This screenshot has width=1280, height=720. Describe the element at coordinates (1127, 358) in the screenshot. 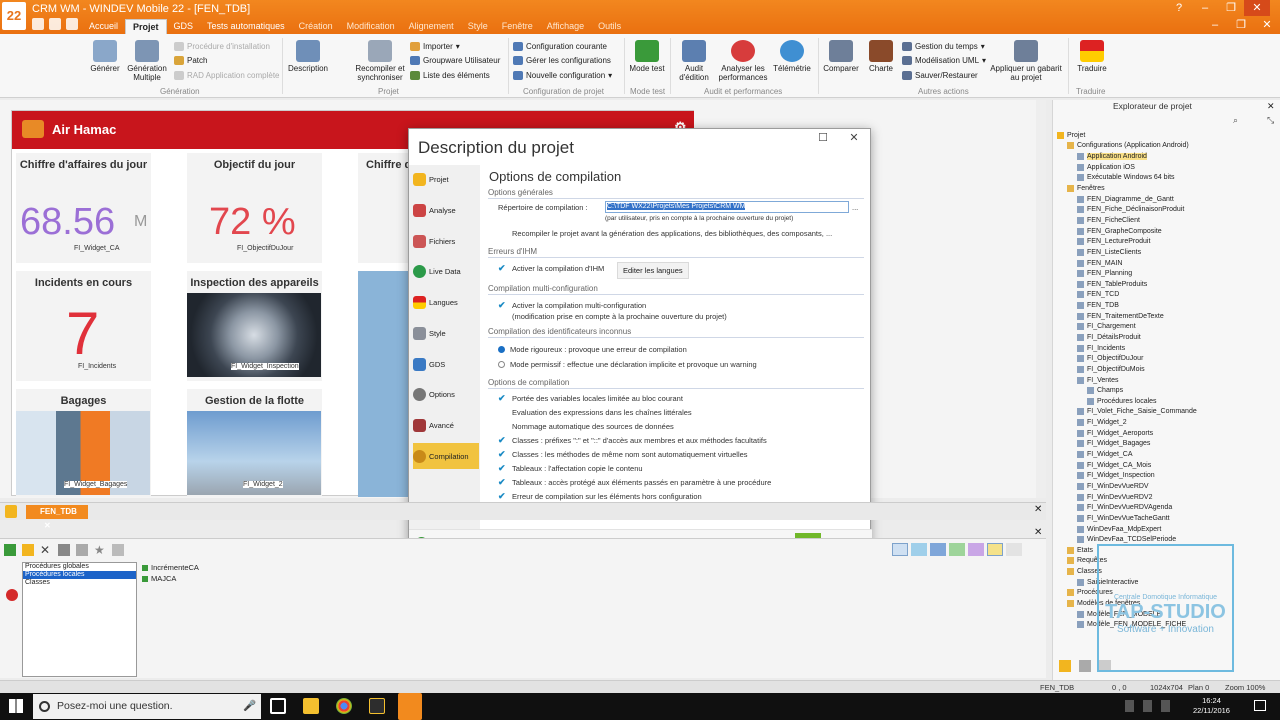

I see `tree-item: FI_ObjectifDuJour` at that location.